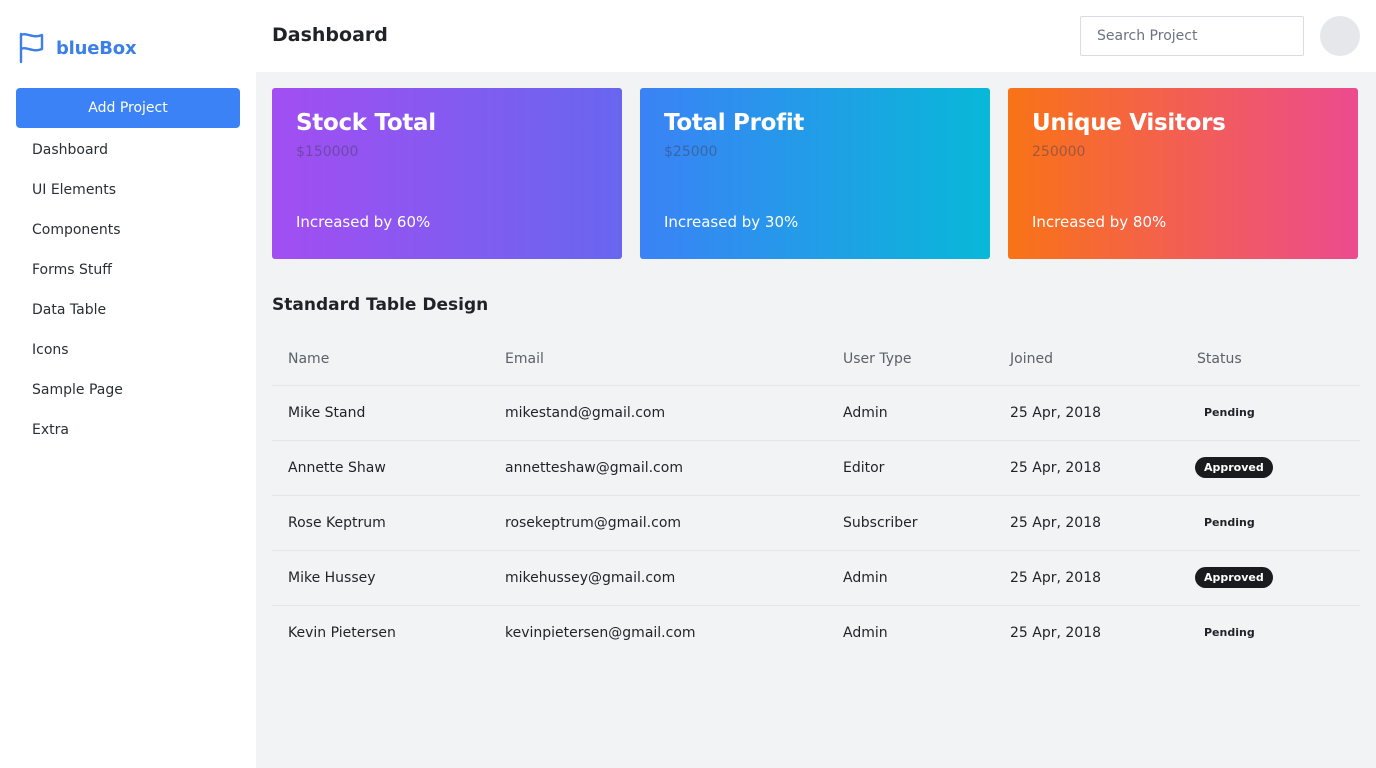 This screenshot has height=768, width=1376. I want to click on cell-email: rosekeptrum@gmail.com, so click(658, 523).